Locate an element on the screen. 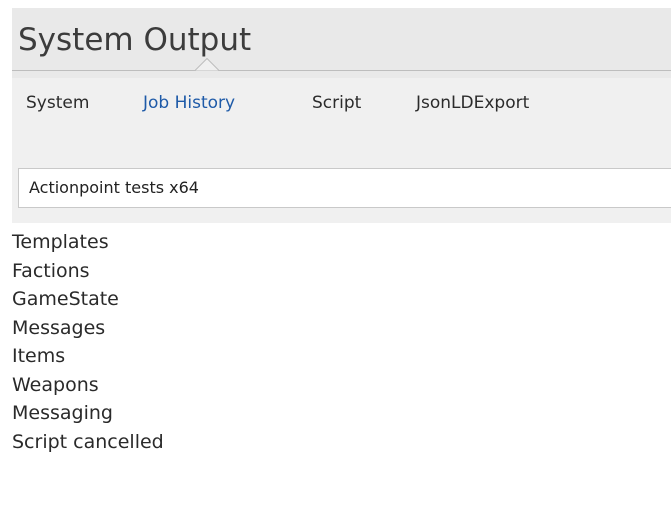 The width and height of the screenshot is (671, 506). tab-bar: System Job History Script JsonLDExport is located at coordinates (341, 110).